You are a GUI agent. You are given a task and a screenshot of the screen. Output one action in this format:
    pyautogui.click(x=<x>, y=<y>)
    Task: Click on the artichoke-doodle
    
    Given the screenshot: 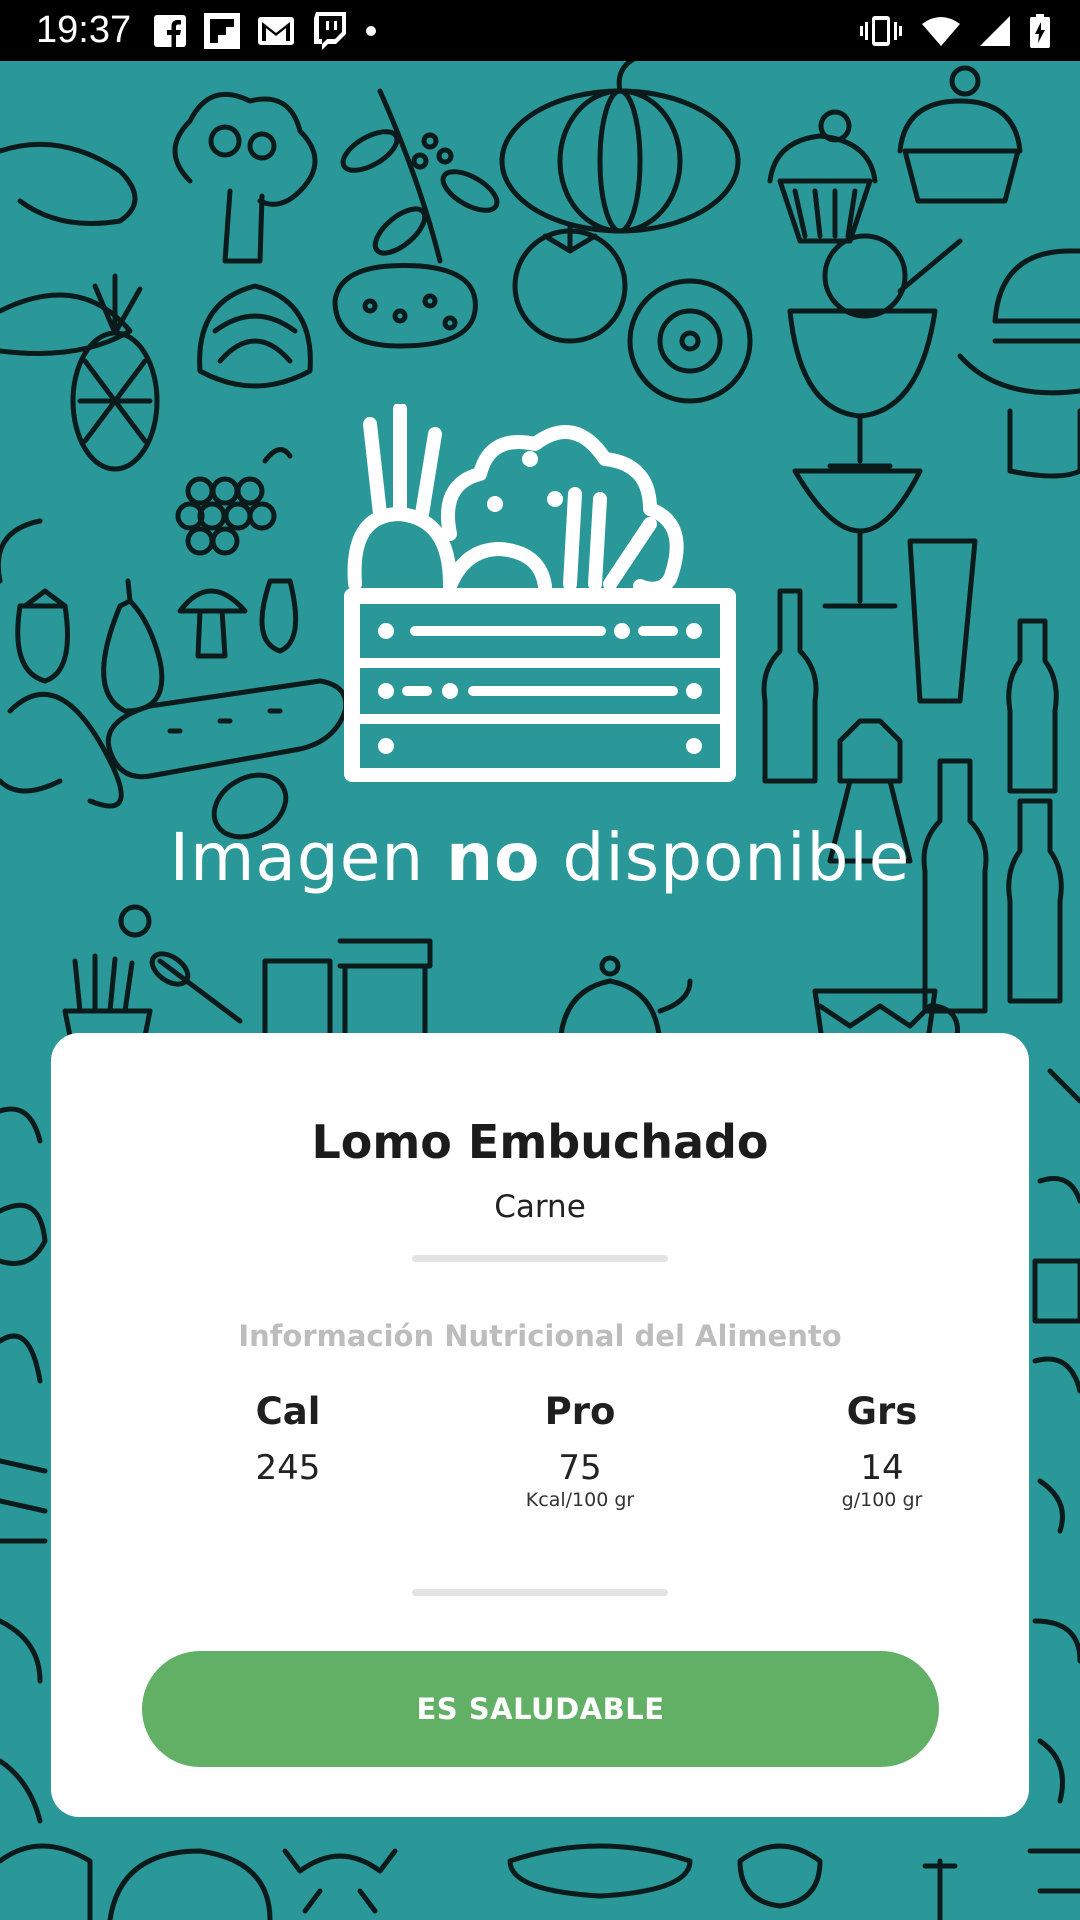 What is the action you would take?
    pyautogui.click(x=255, y=336)
    